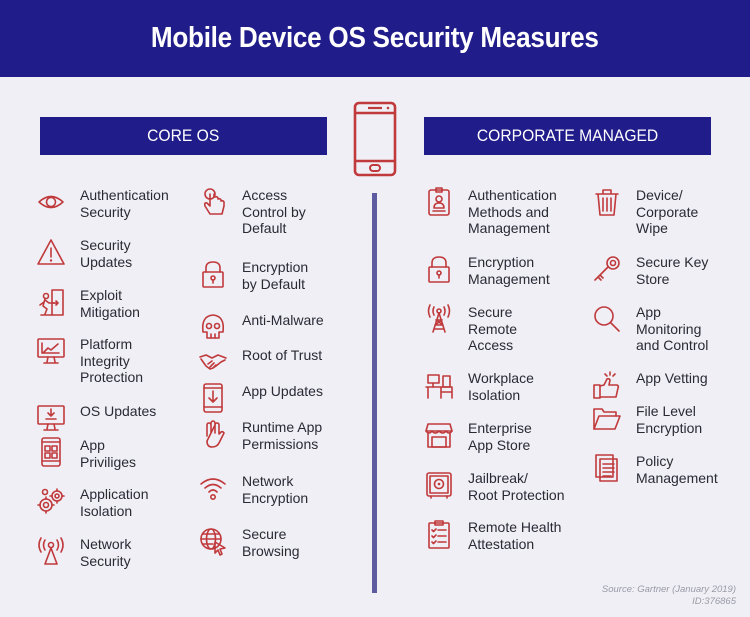  I want to click on measure-item: Network Security, so click(83, 552).